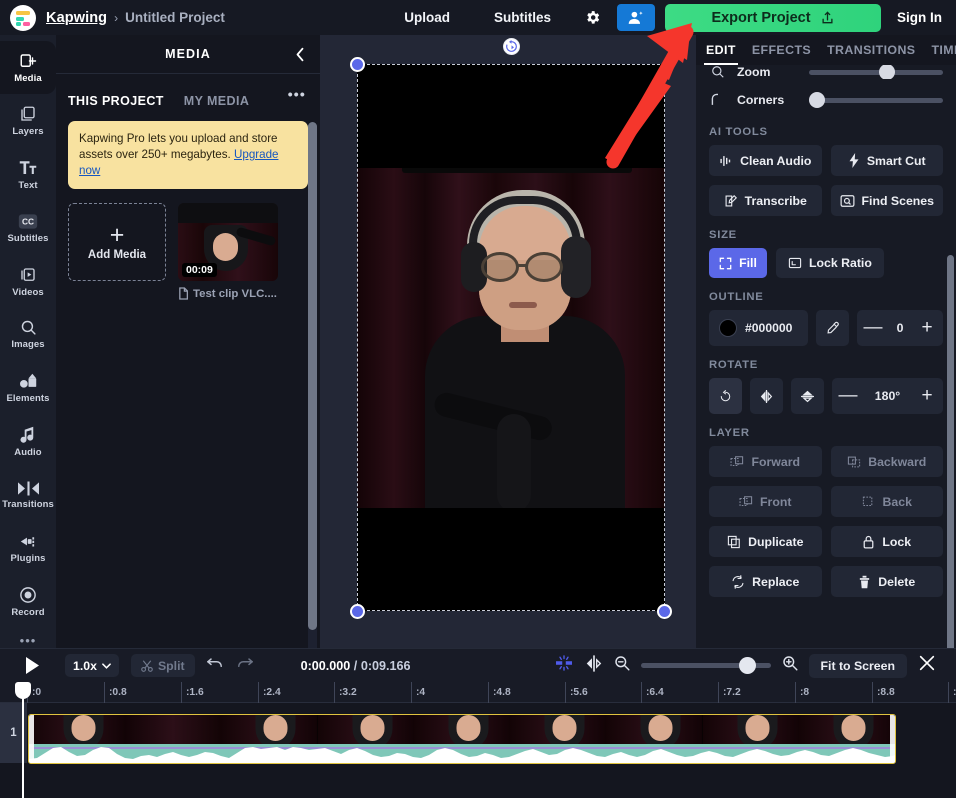  Describe the element at coordinates (28, 640) in the screenshot. I see `sidebar-more-icon: •••` at that location.